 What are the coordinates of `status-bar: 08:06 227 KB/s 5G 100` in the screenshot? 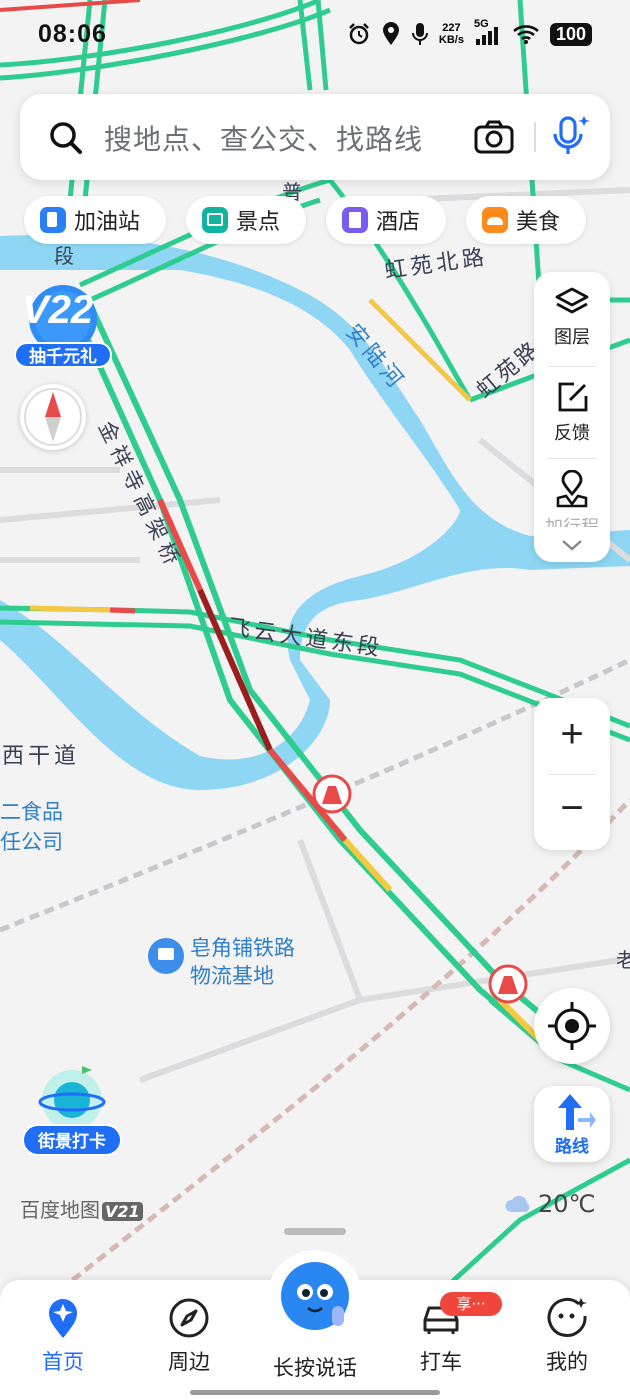 It's located at (315, 36).